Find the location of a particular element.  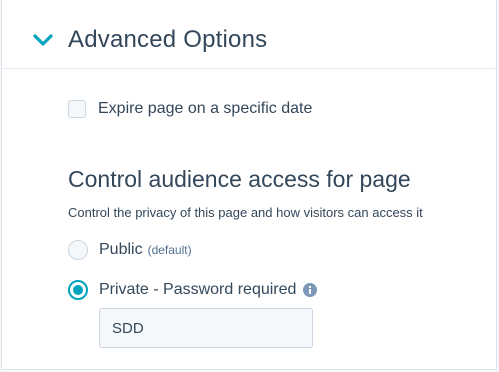

expire-page-label: Expire page on a specific date is located at coordinates (205, 108).